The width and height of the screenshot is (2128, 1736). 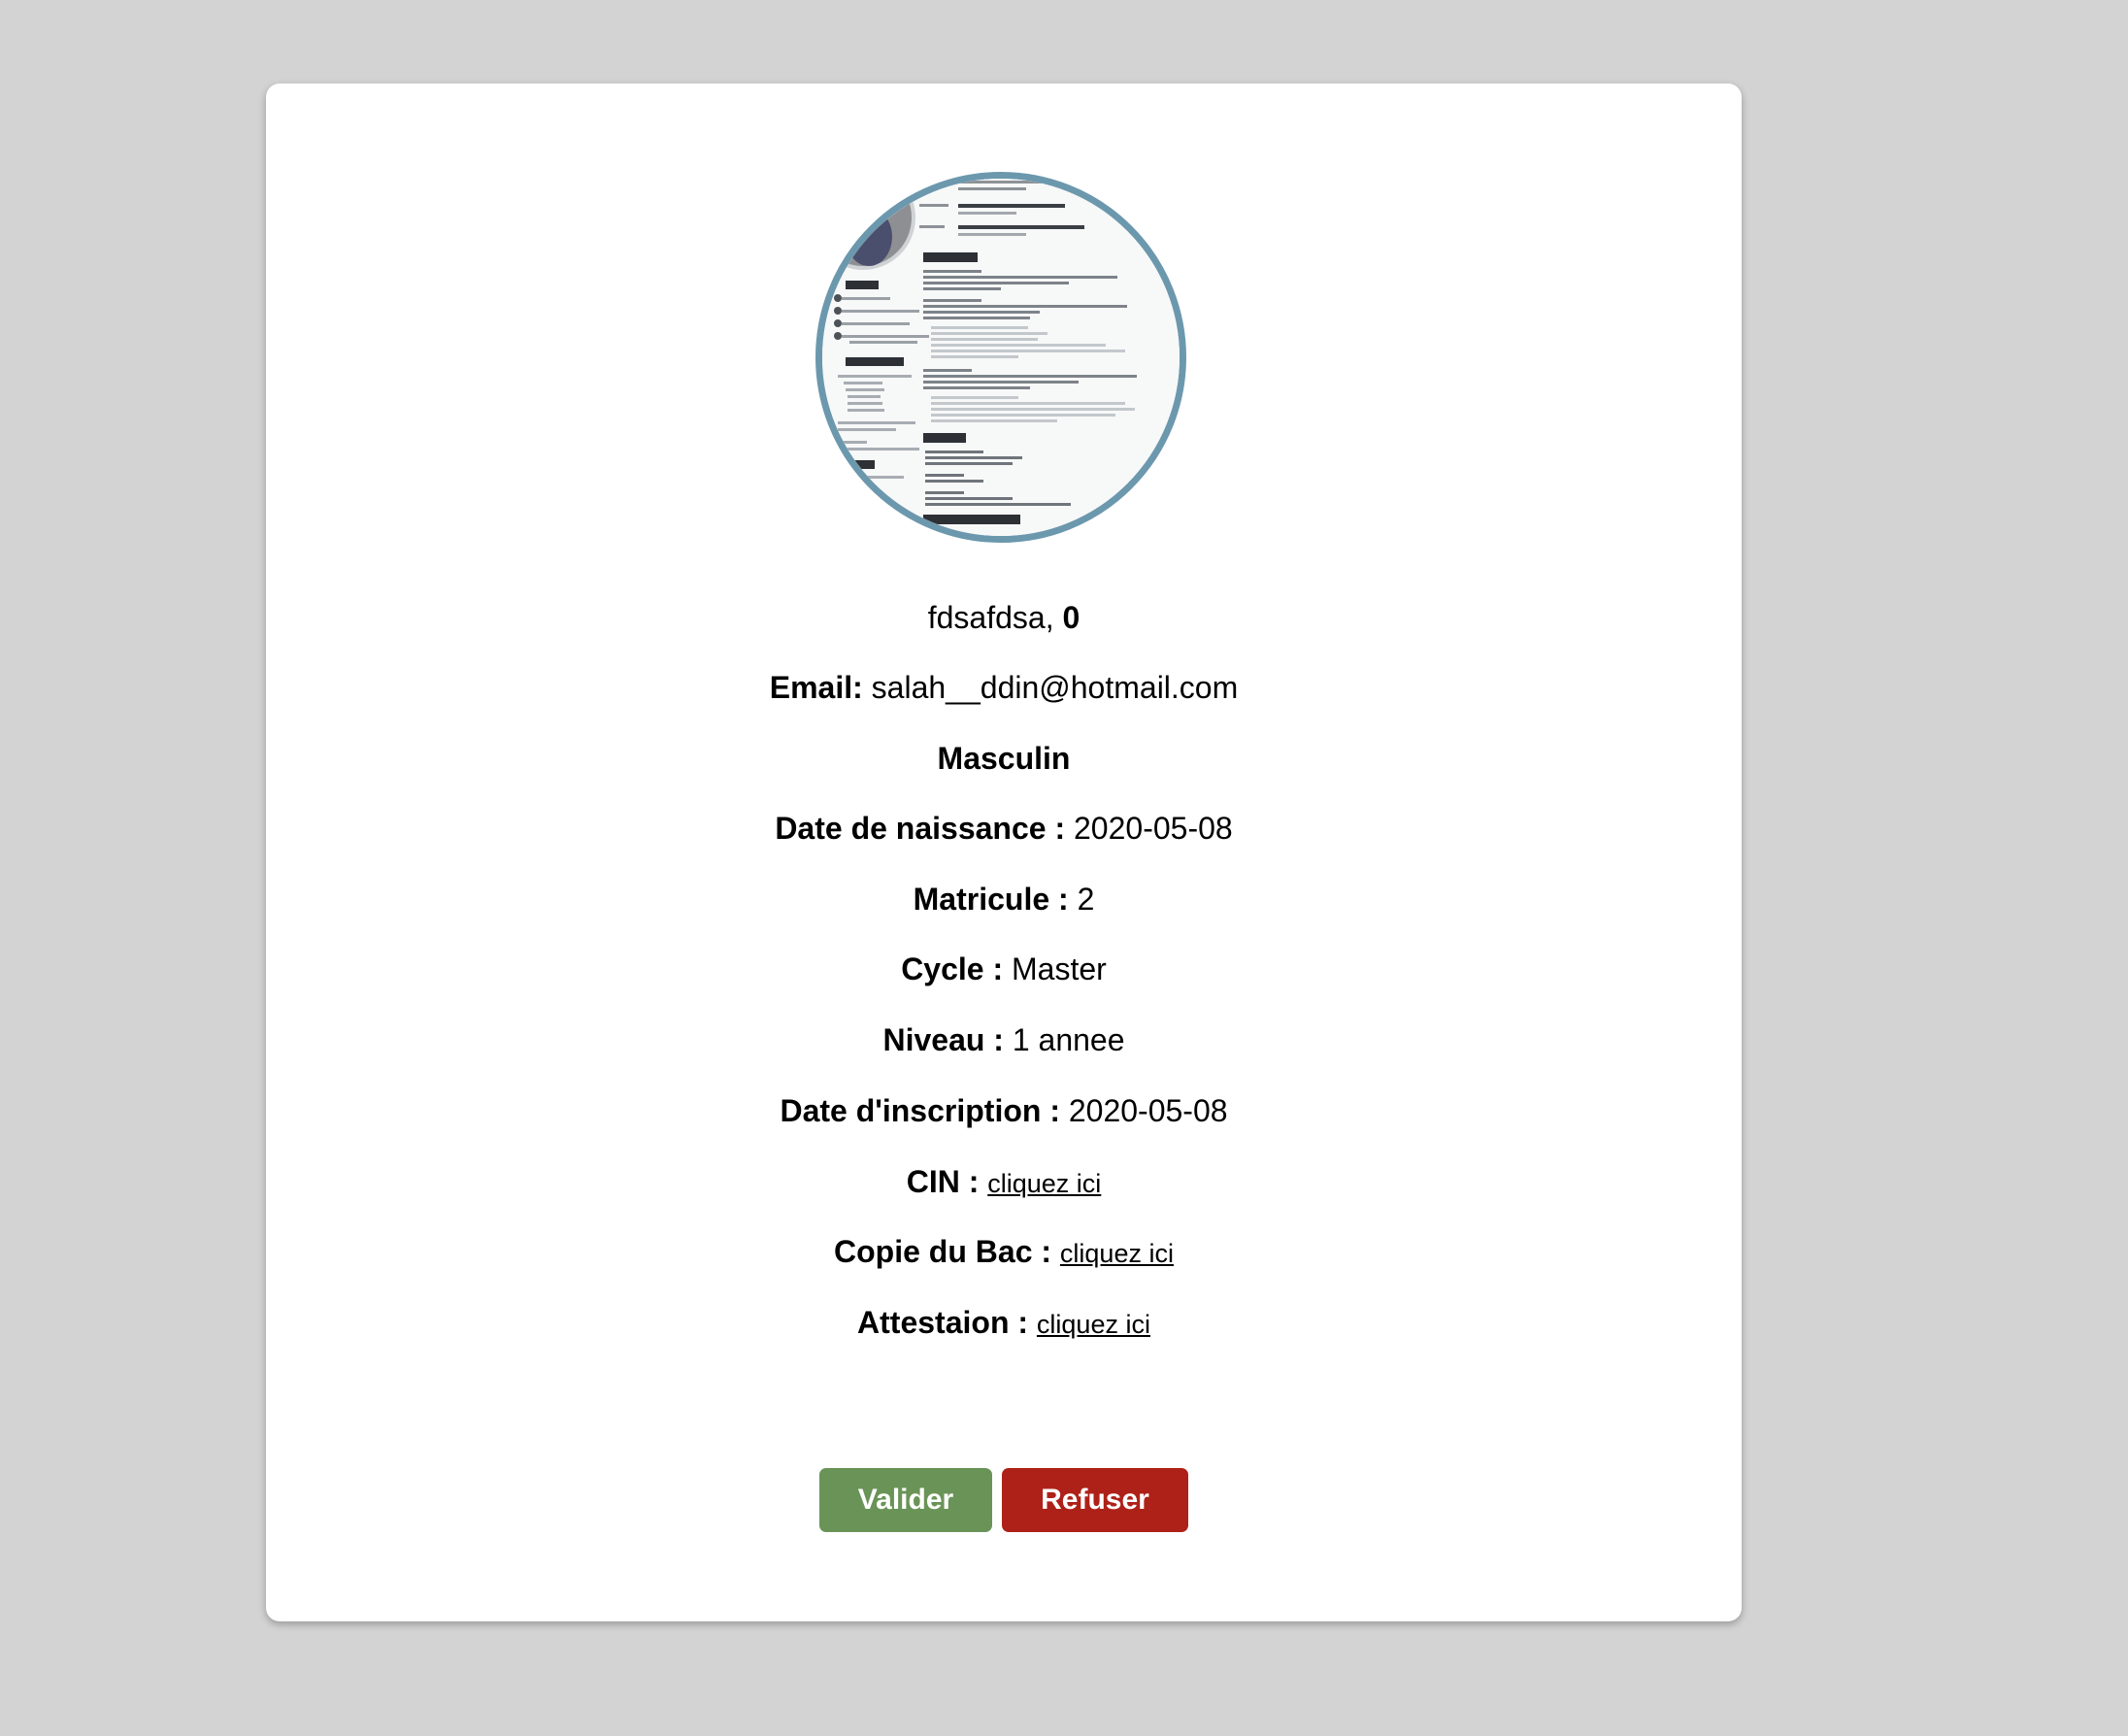 What do you see at coordinates (1117, 1254) in the screenshot?
I see `bac-link: cliquez ici` at bounding box center [1117, 1254].